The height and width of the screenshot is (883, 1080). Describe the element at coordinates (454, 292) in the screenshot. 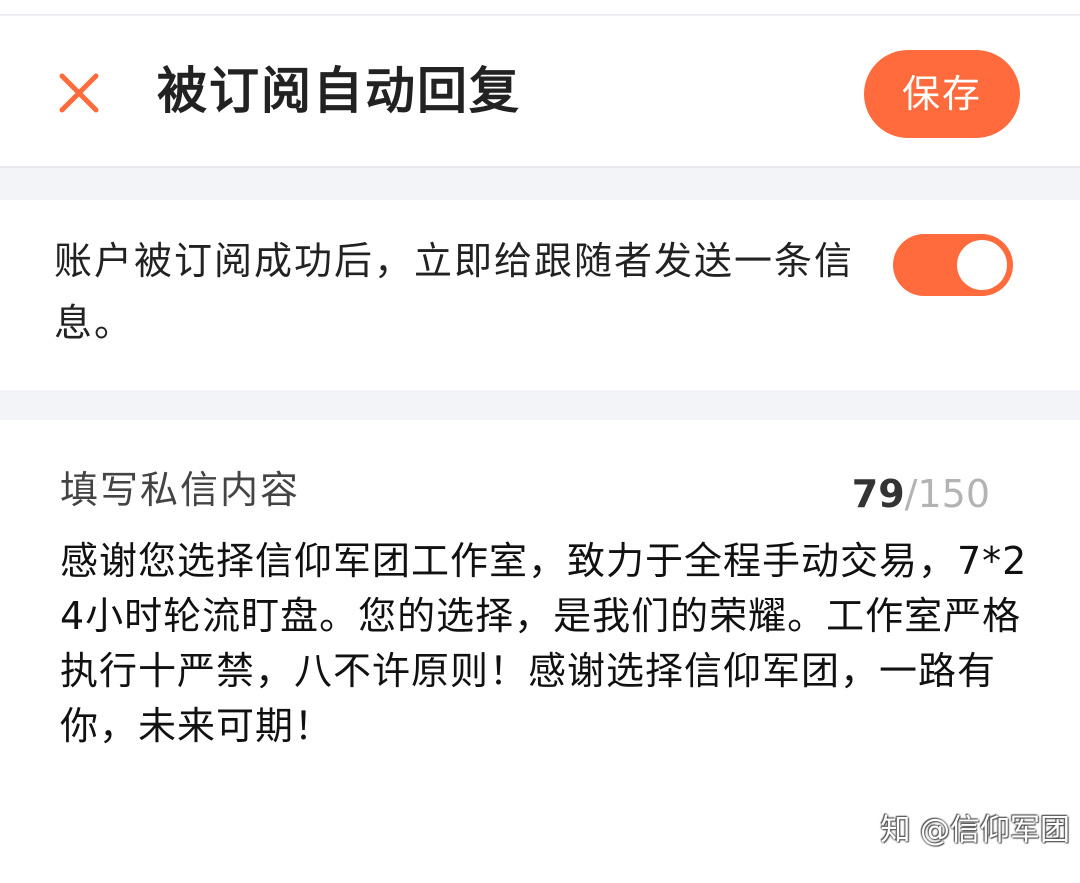

I see `auto-reply-label: 账户被订阅成功后，立即给跟随者发送一条信息。` at that location.